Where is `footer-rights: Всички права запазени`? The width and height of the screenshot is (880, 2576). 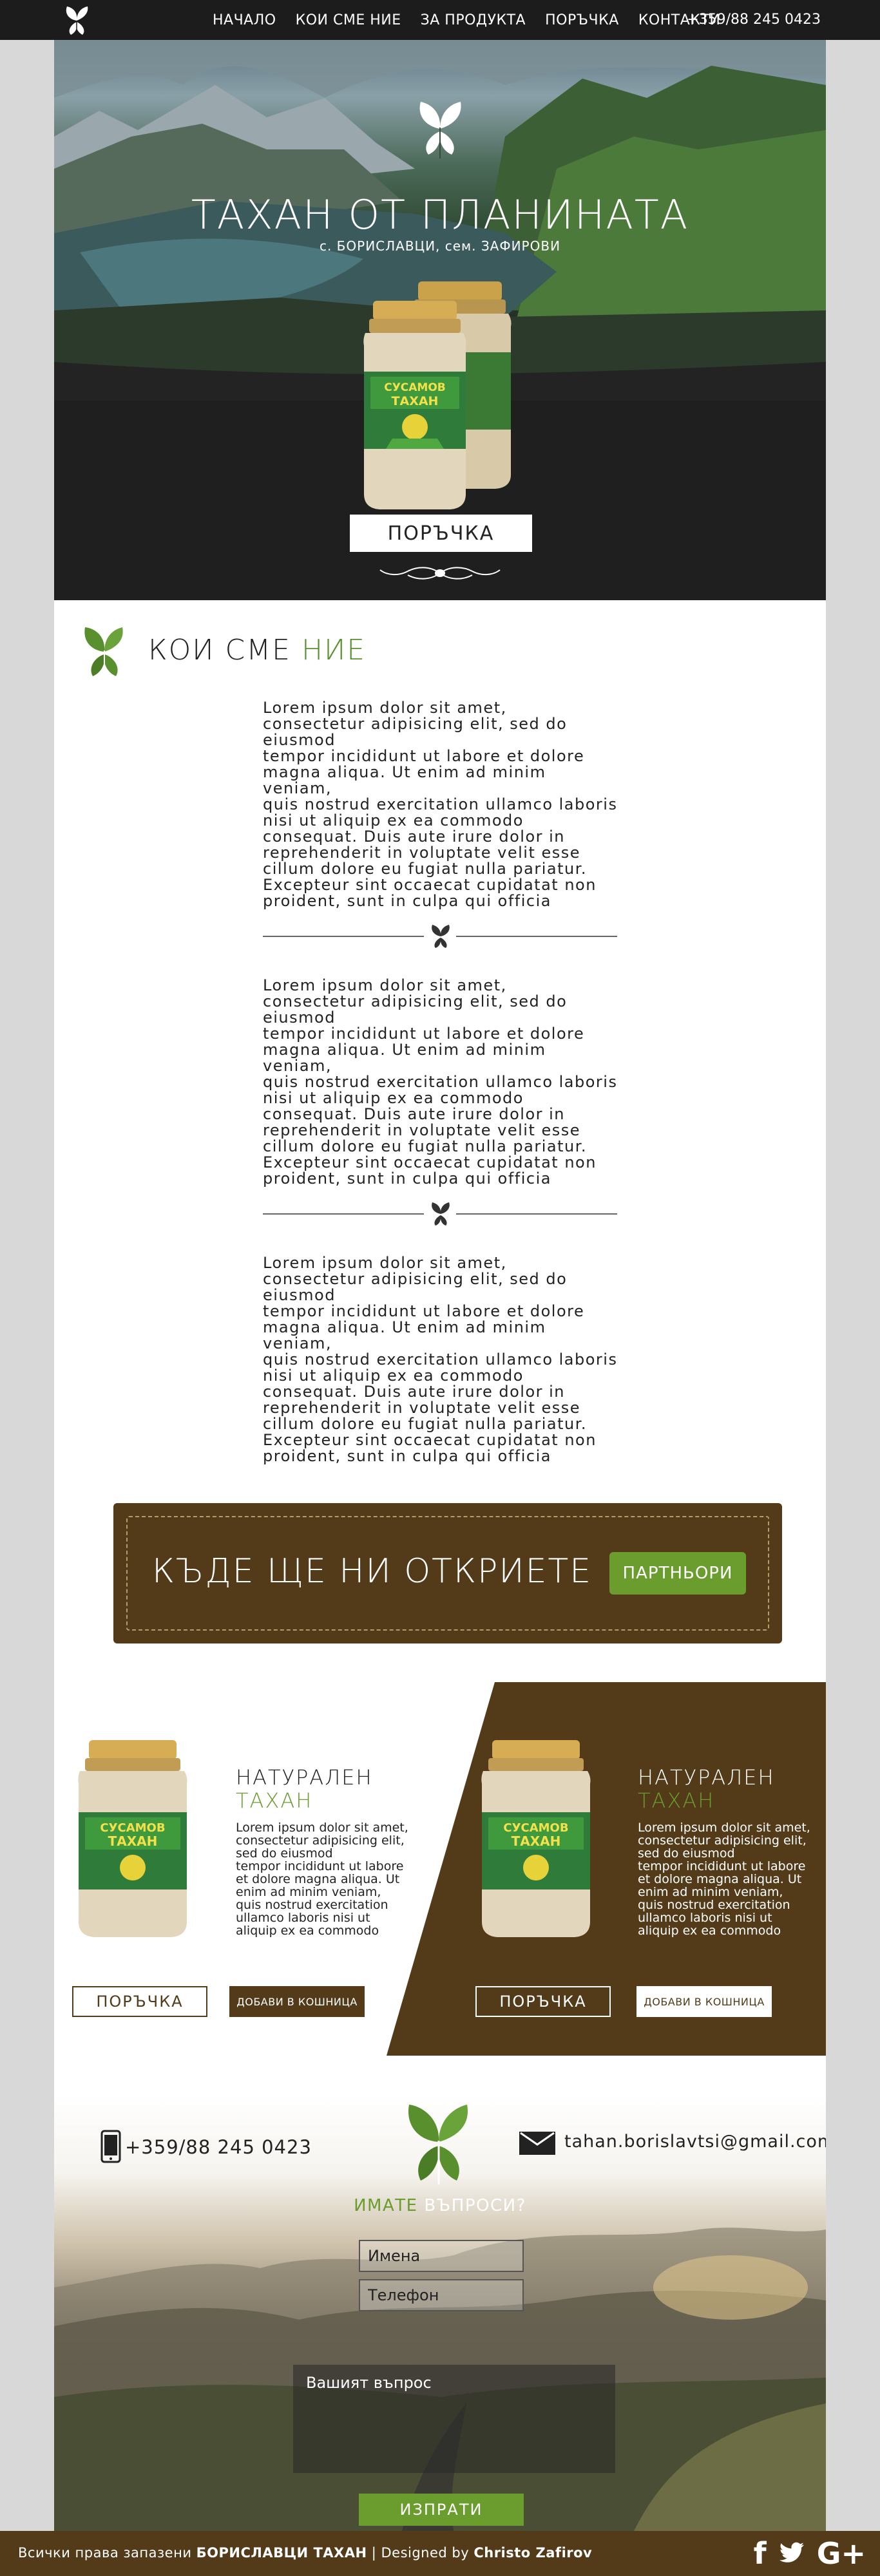 footer-rights: Всички права запазени is located at coordinates (107, 2553).